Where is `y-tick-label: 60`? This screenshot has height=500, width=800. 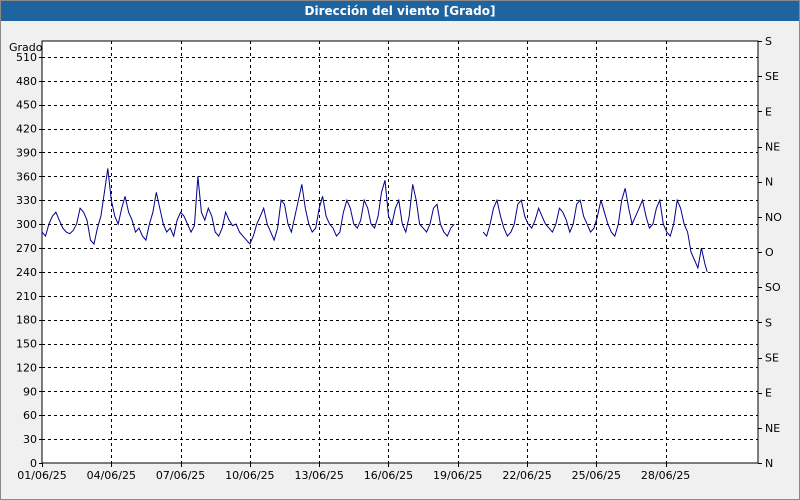
y-tick-label: 60 is located at coordinates (30, 415).